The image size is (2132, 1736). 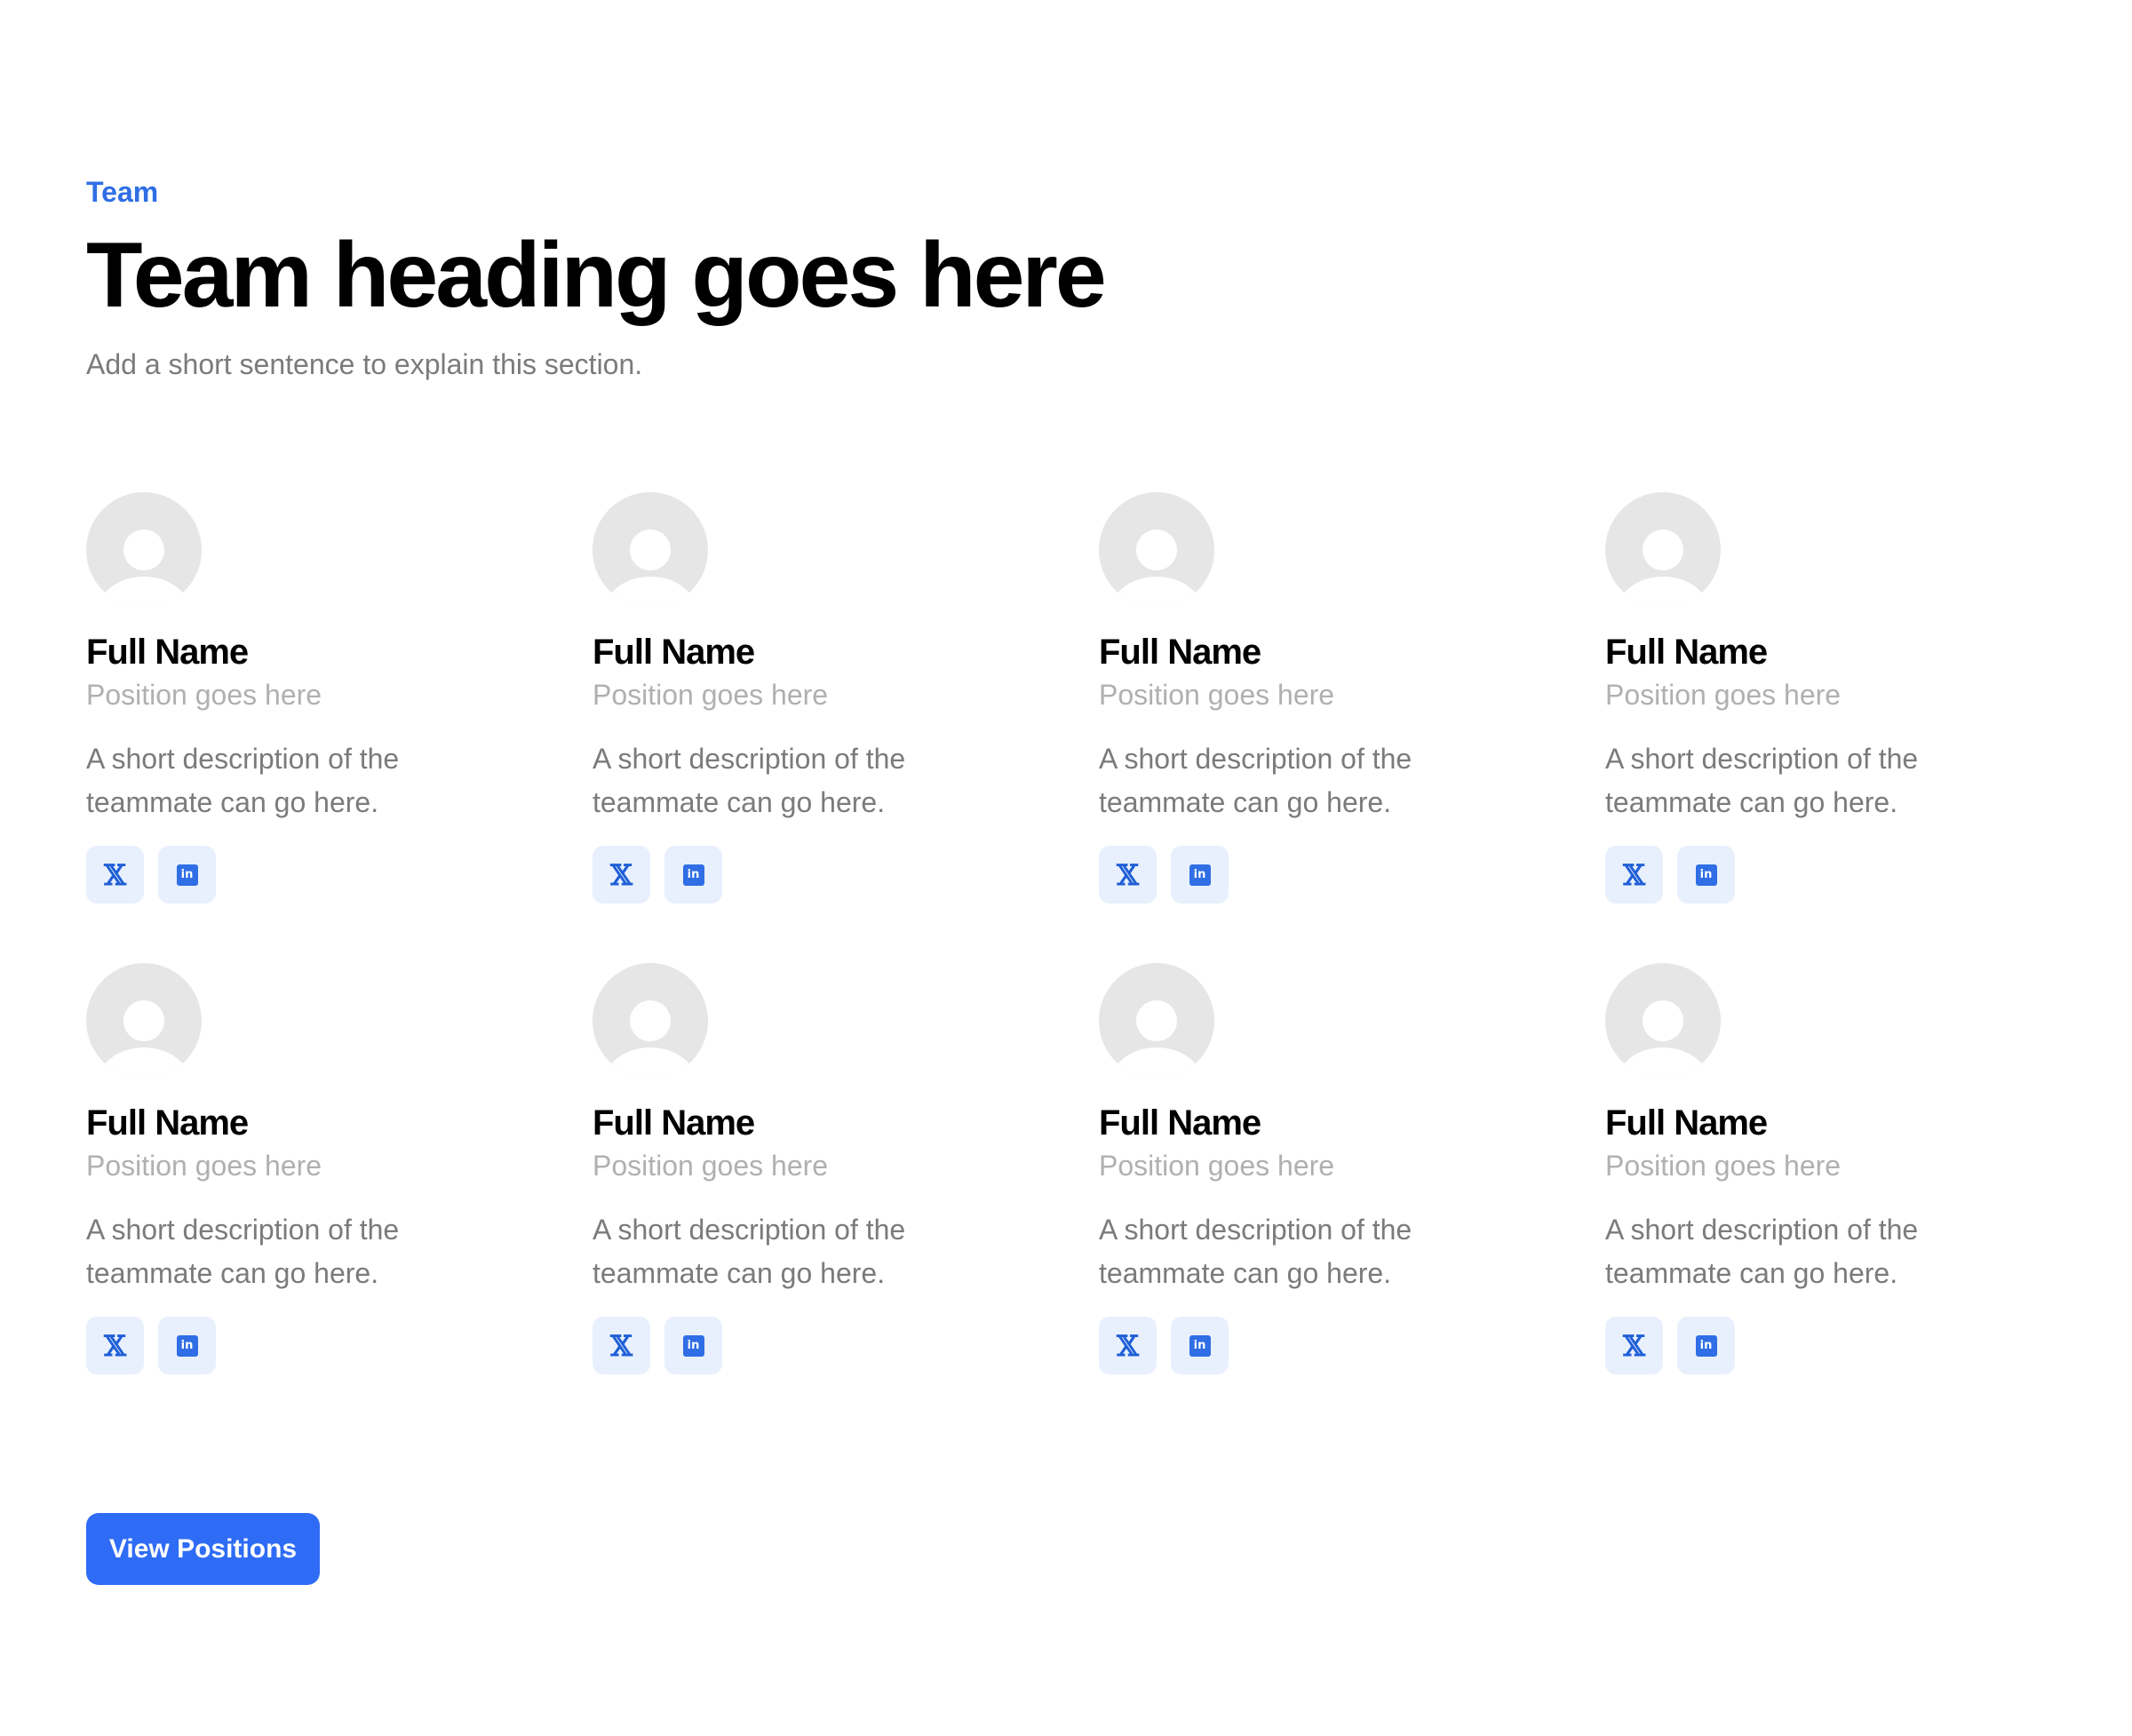 What do you see at coordinates (203, 1549) in the screenshot?
I see `view-positions-button: View Positions` at bounding box center [203, 1549].